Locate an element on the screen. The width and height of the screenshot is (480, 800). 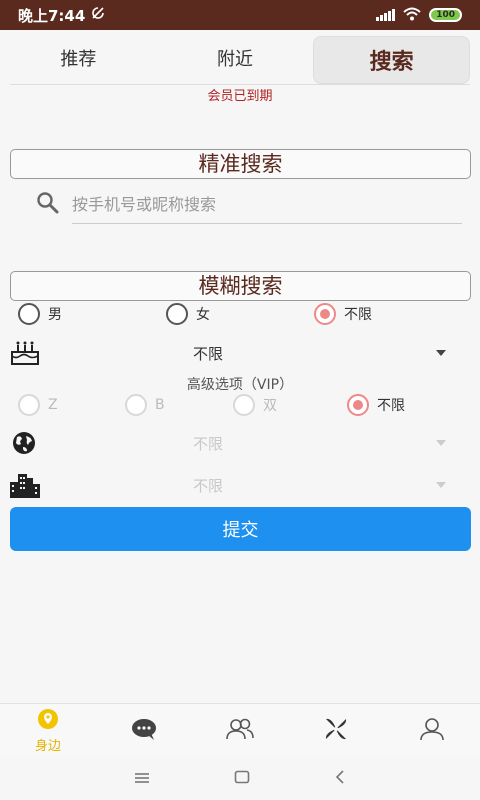
tab-nearby: 附近 is located at coordinates (235, 58).